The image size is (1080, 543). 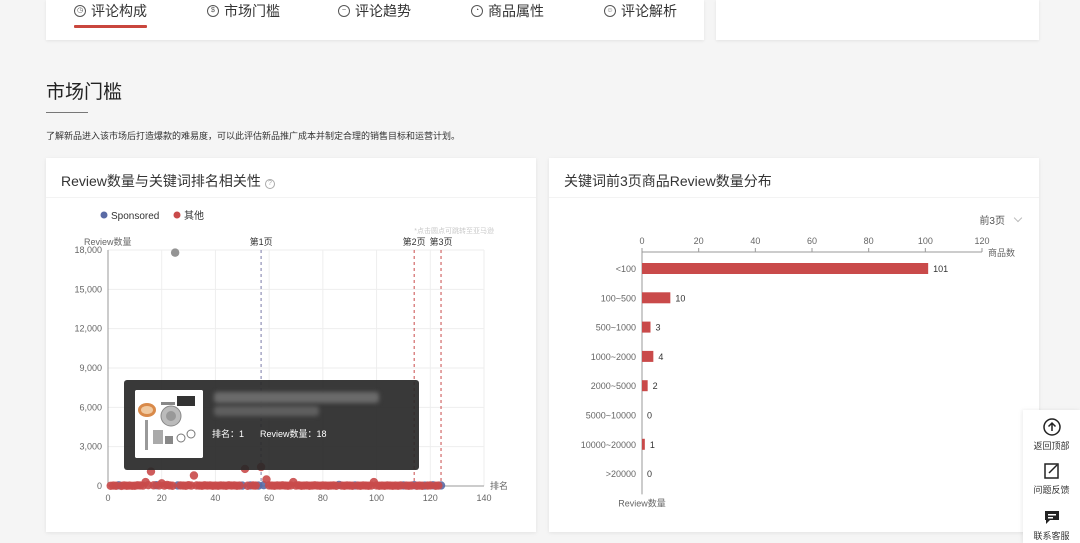 I want to click on y-tick-label: 2000~5000, so click(x=613, y=386).